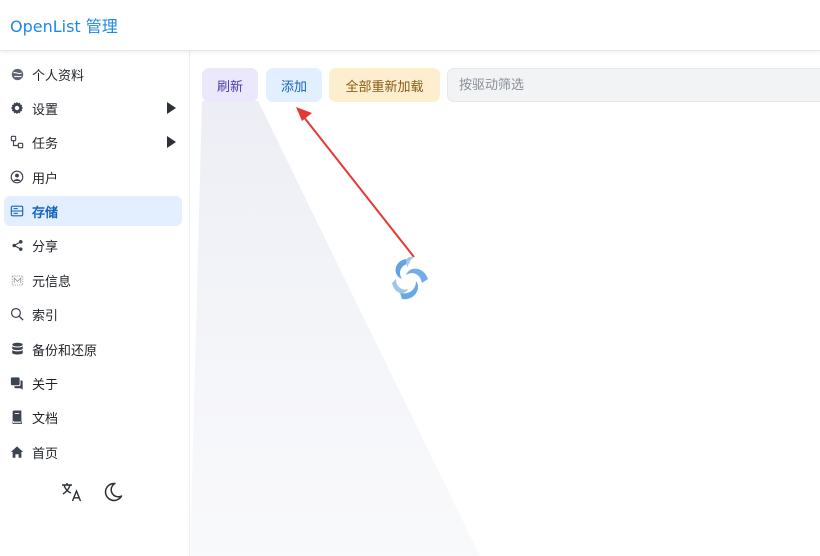  Describe the element at coordinates (58, 76) in the screenshot. I see `sidebar-item-label: 个人资料` at that location.